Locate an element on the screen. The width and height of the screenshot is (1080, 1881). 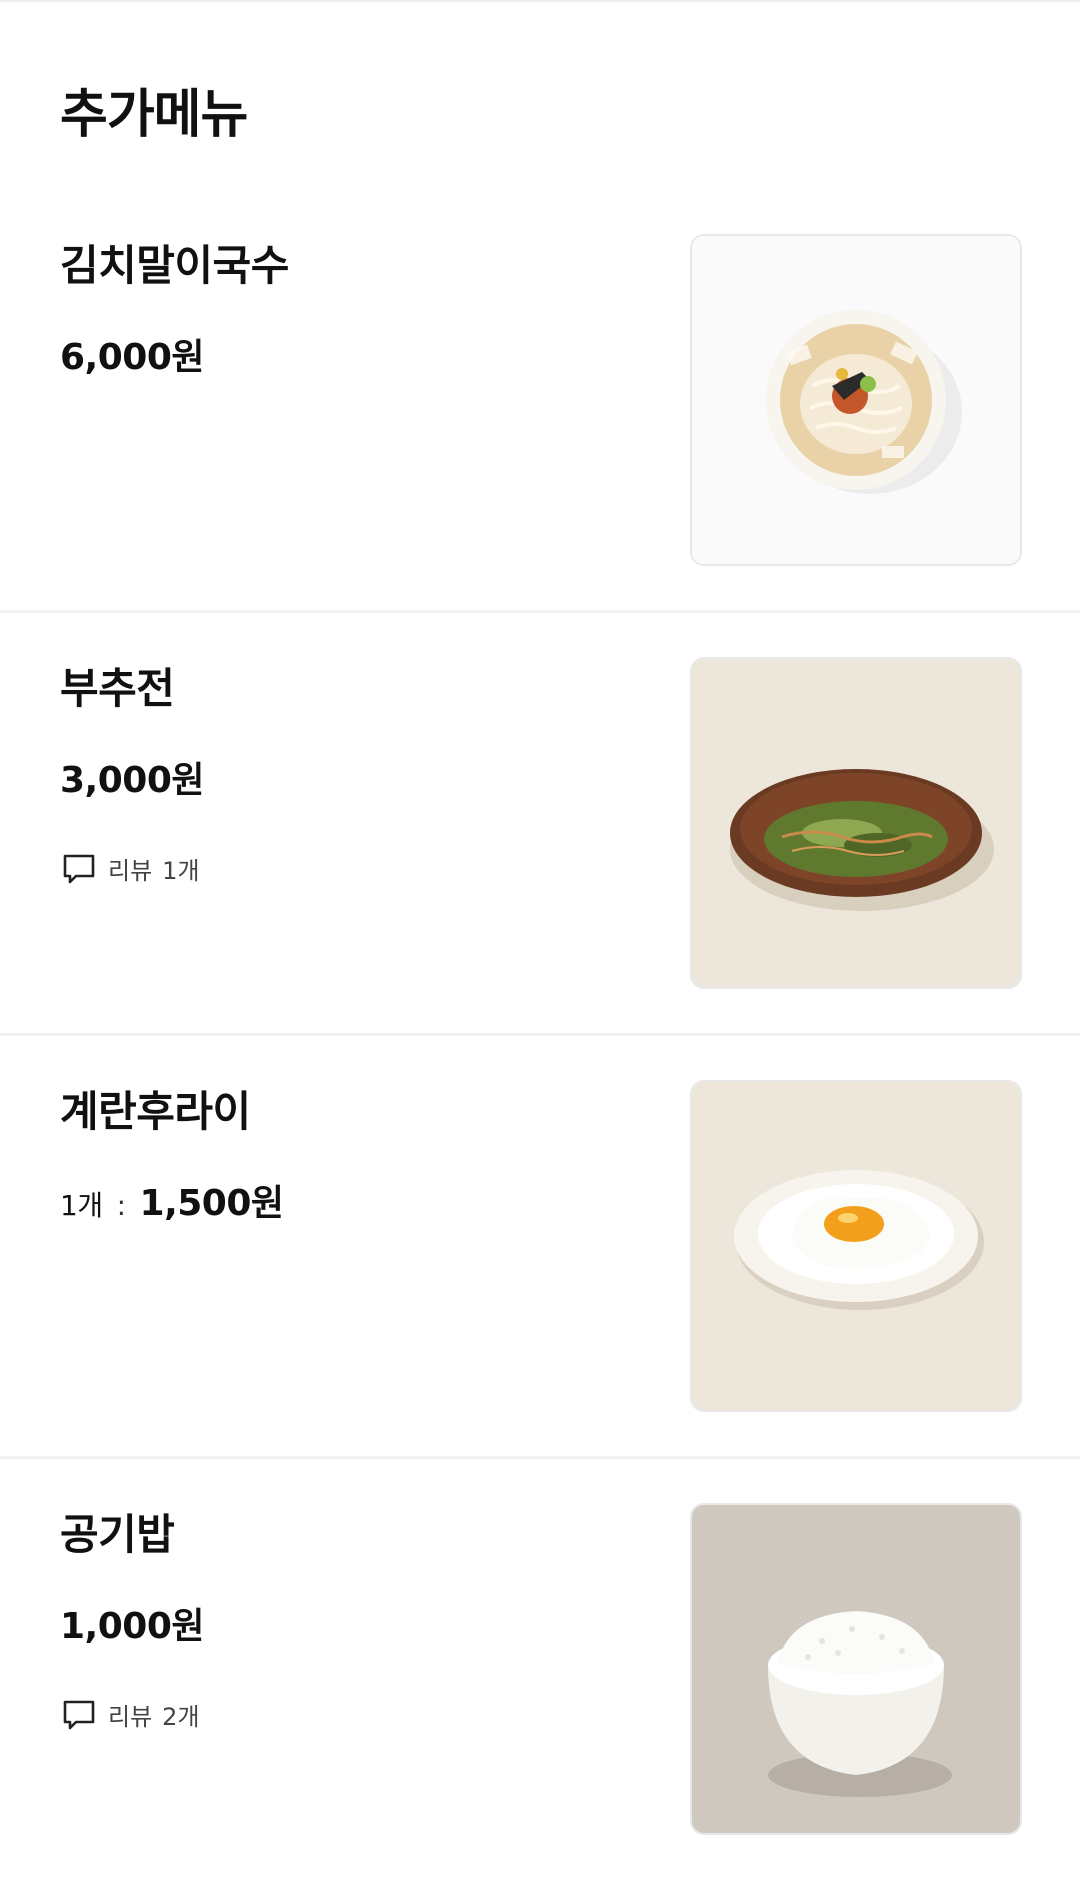
menu-item-name: 부추전 is located at coordinates (117, 688).